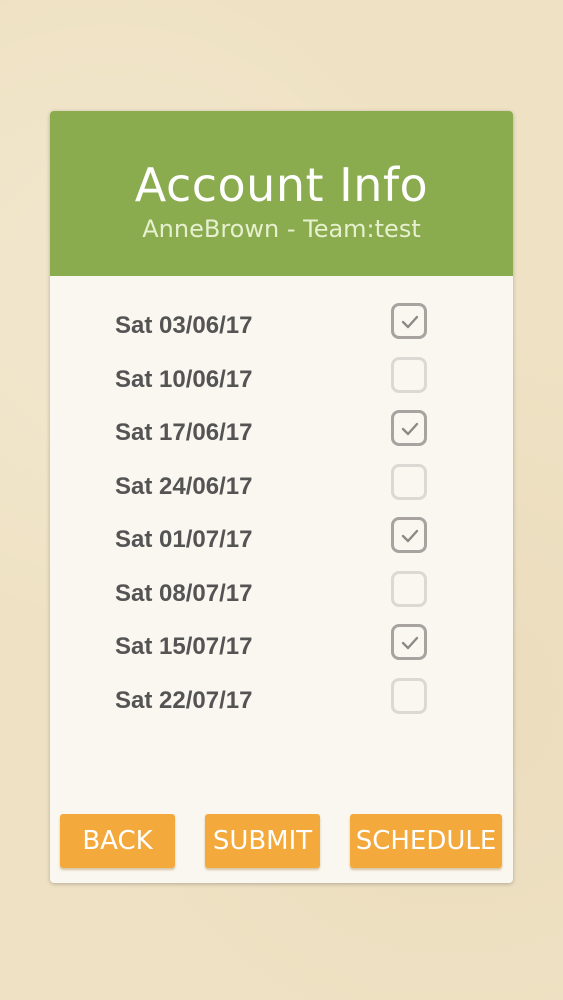  What do you see at coordinates (281, 328) in the screenshot?
I see `date-row: Sat 03/06/17` at bounding box center [281, 328].